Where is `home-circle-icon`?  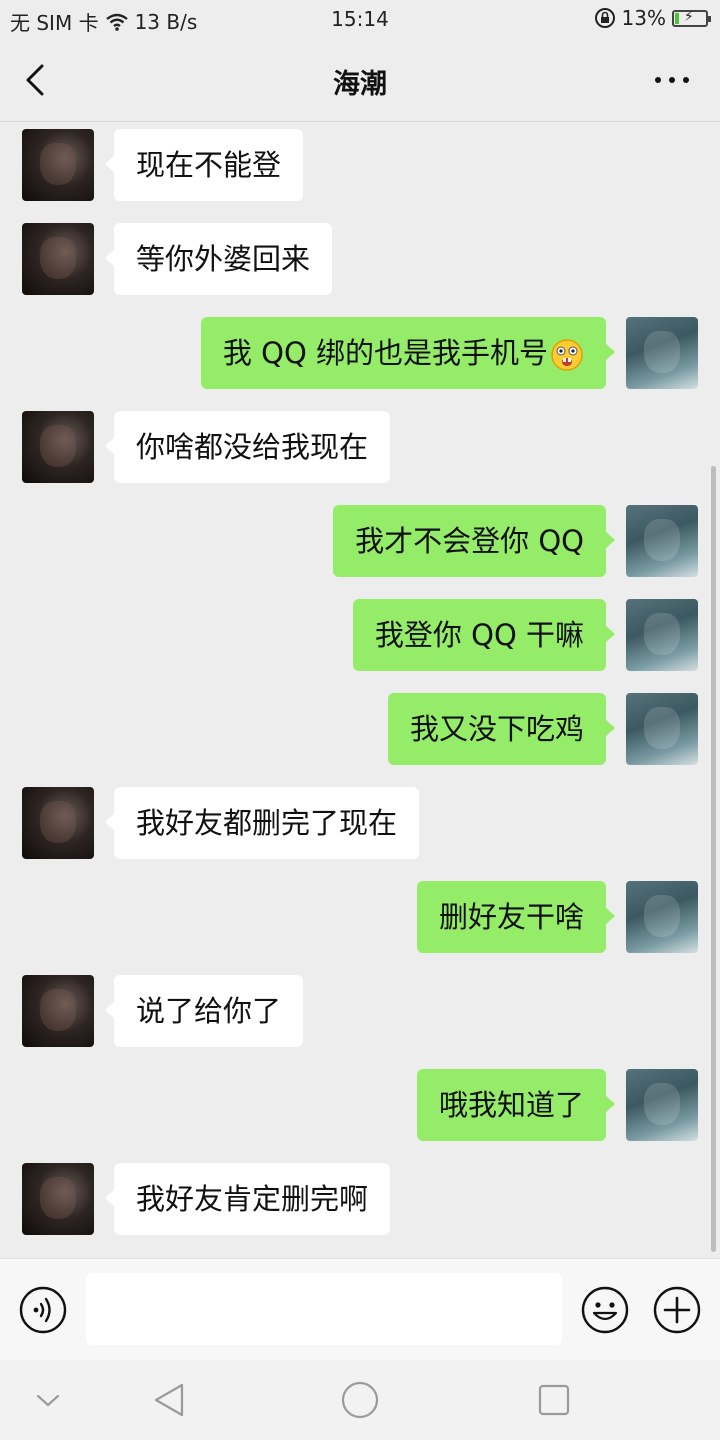
home-circle-icon is located at coordinates (360, 1400).